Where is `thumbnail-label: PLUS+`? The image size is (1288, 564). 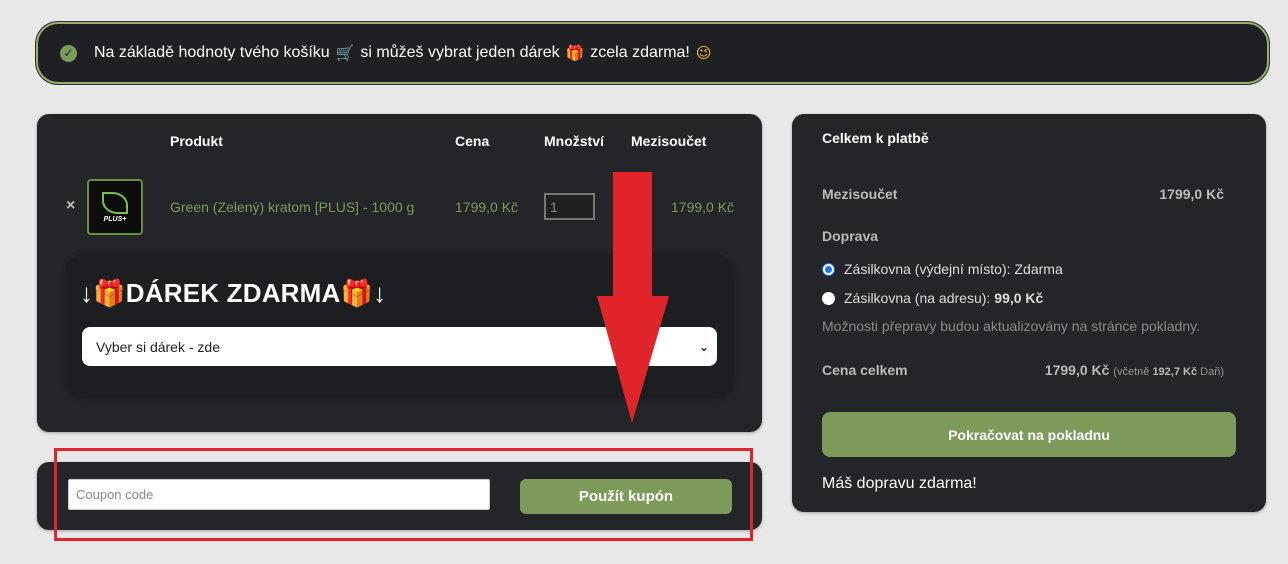
thumbnail-label: PLUS+ is located at coordinates (115, 219).